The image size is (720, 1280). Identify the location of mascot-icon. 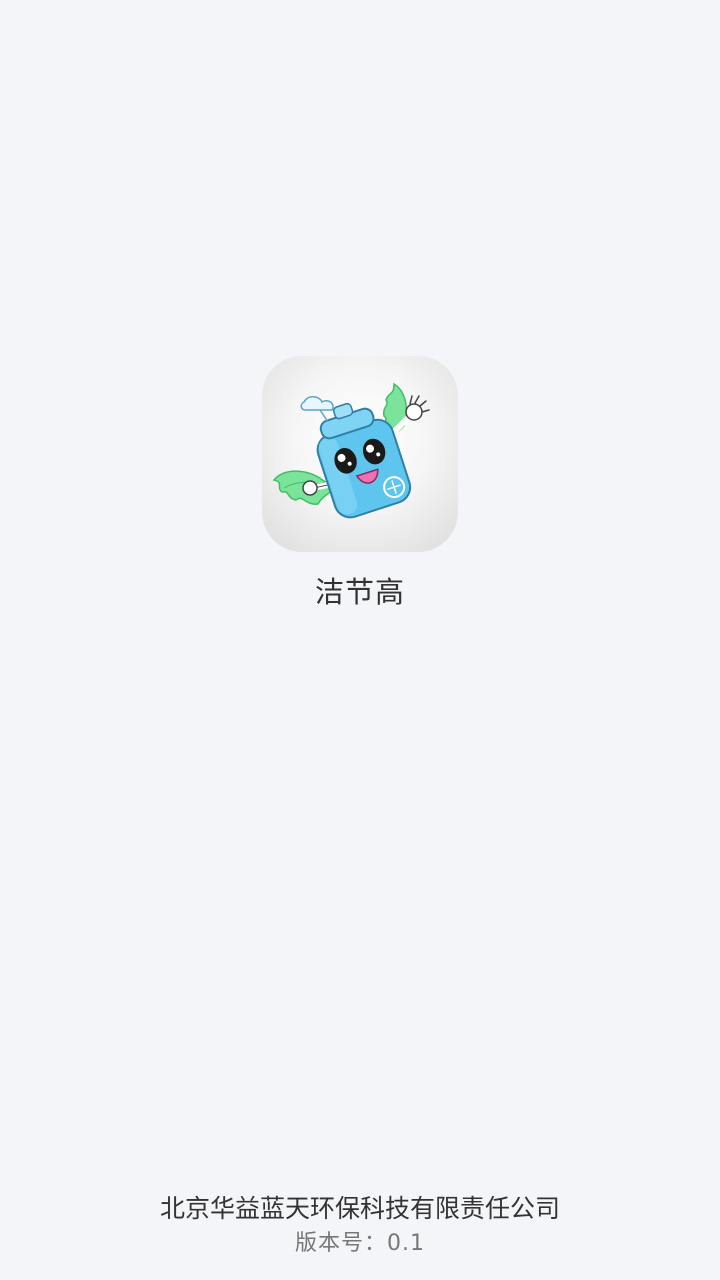
(351, 450).